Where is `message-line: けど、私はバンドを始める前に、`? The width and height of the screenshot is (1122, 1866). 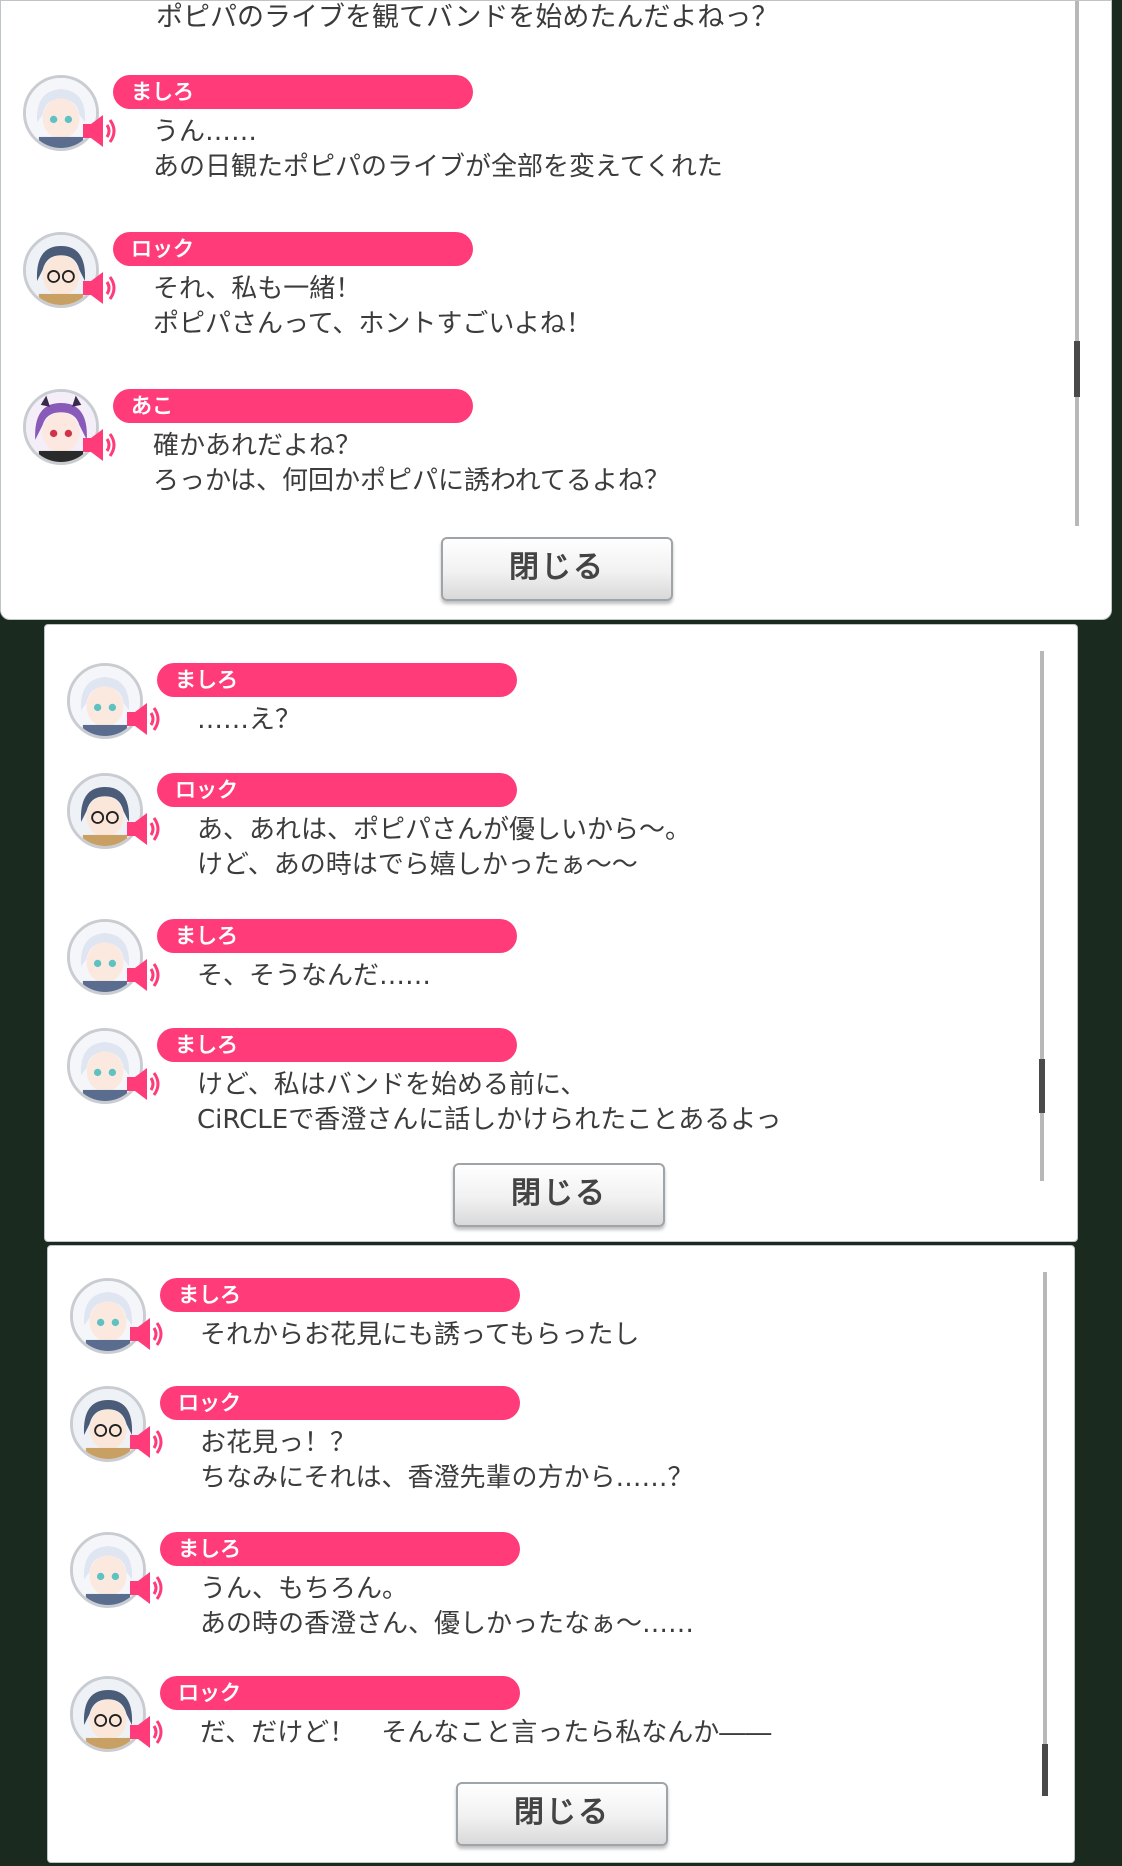
message-line: けど、私はバンドを始める前に、 is located at coordinates (392, 1085).